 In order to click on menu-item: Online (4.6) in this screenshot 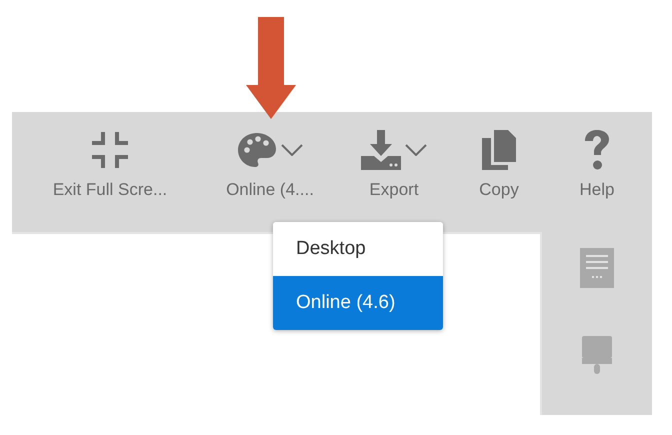, I will do `click(358, 303)`.